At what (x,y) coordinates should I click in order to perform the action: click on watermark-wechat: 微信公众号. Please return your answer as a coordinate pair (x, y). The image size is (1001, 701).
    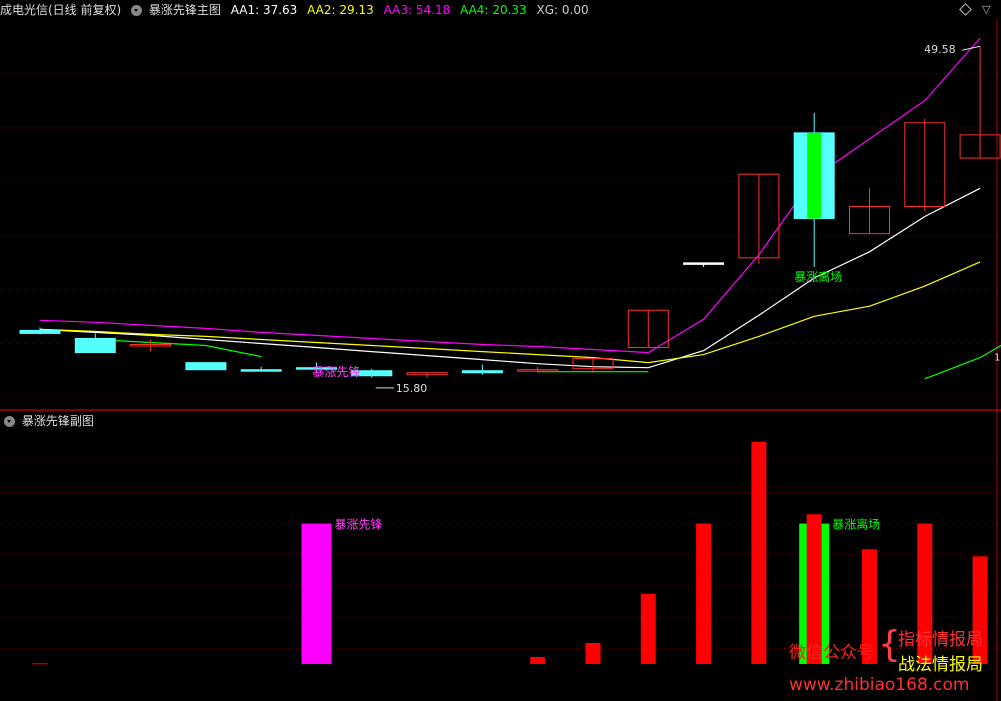
    Looking at the image, I should click on (831, 653).